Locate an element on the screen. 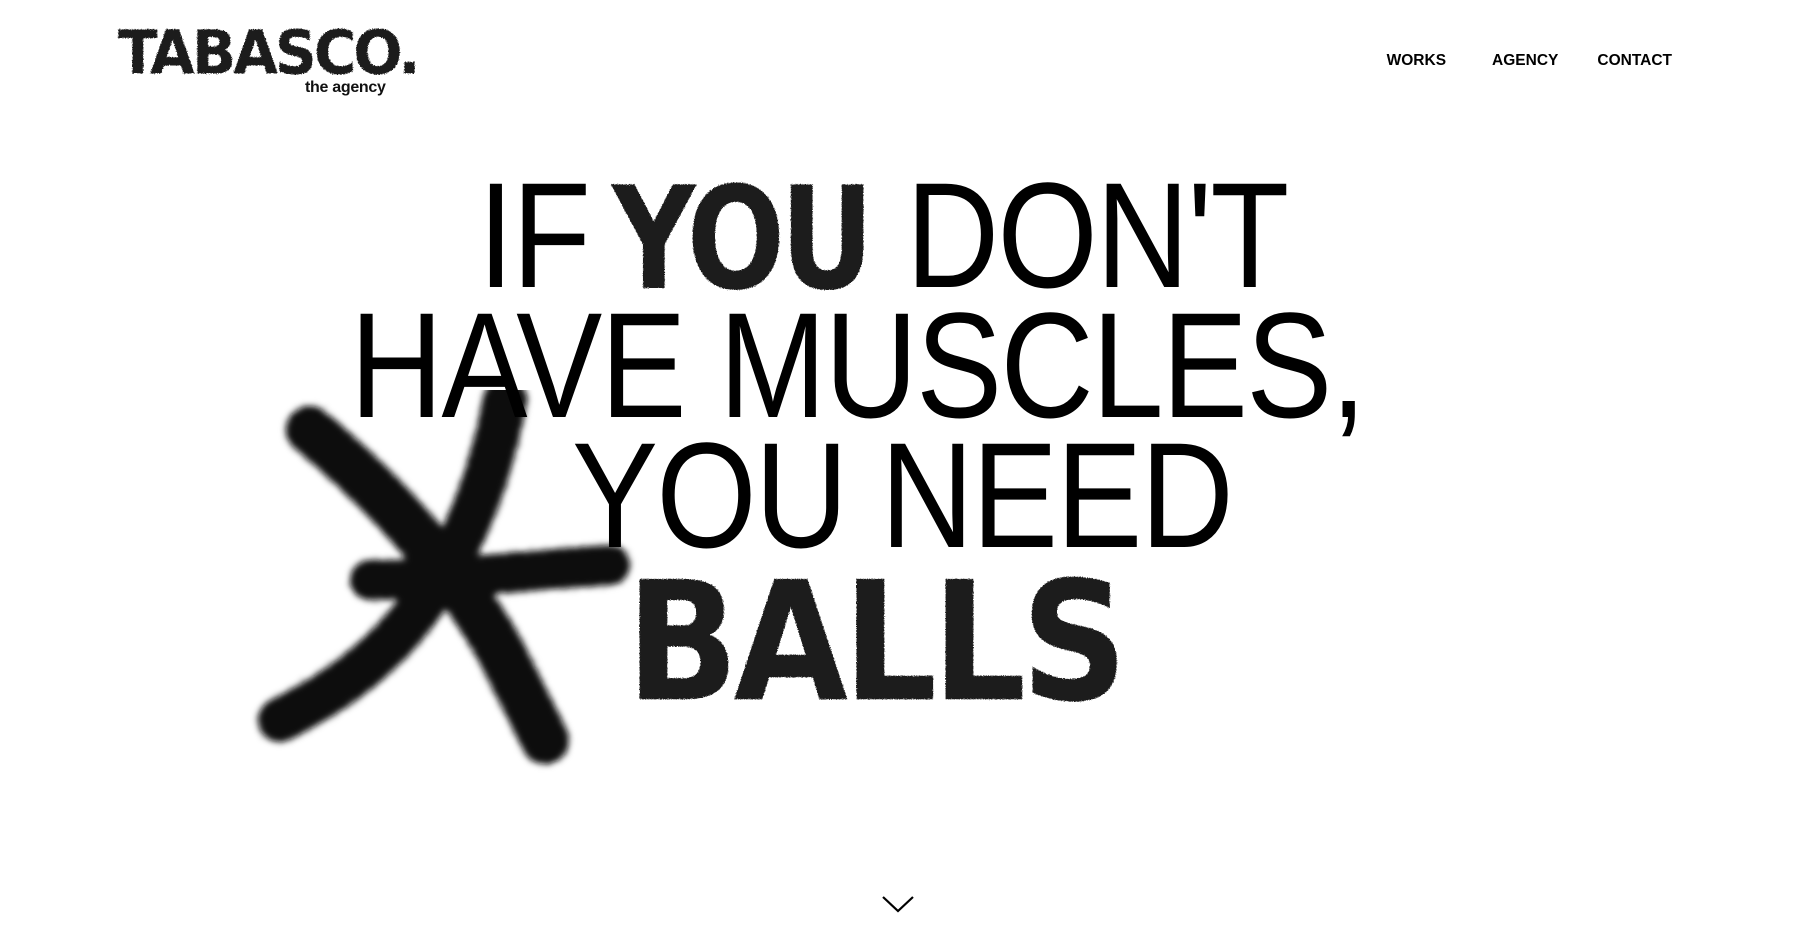 This screenshot has width=1797, height=939. hero-line-4: BALLS is located at coordinates (877, 642).